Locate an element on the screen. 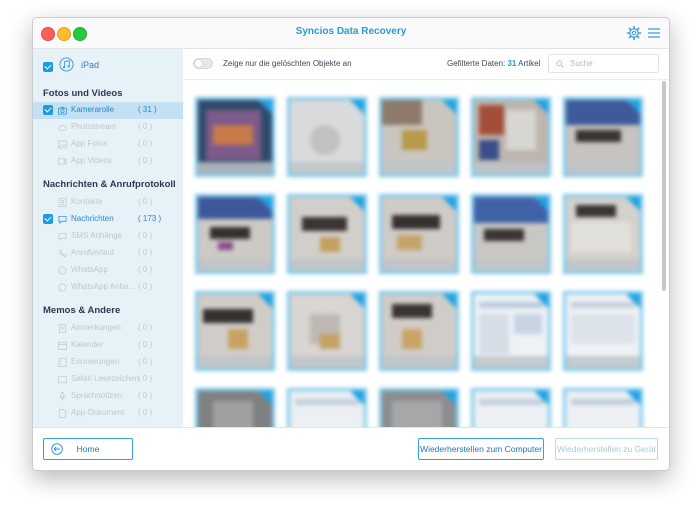 This screenshot has height=515, width=700. sidebar-item-label: Sprachnotizen is located at coordinates (97, 395).